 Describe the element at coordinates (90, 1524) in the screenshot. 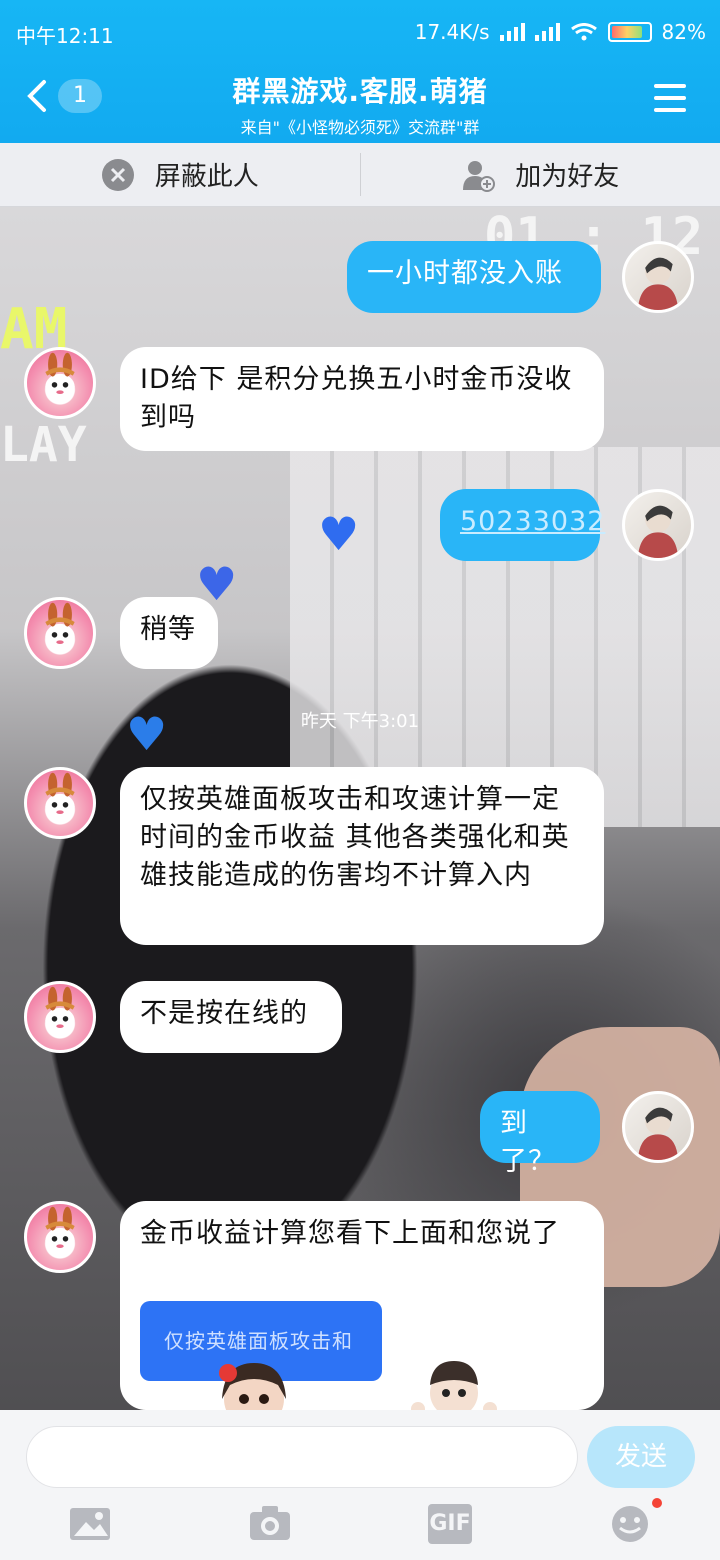

I see `image-icon` at that location.